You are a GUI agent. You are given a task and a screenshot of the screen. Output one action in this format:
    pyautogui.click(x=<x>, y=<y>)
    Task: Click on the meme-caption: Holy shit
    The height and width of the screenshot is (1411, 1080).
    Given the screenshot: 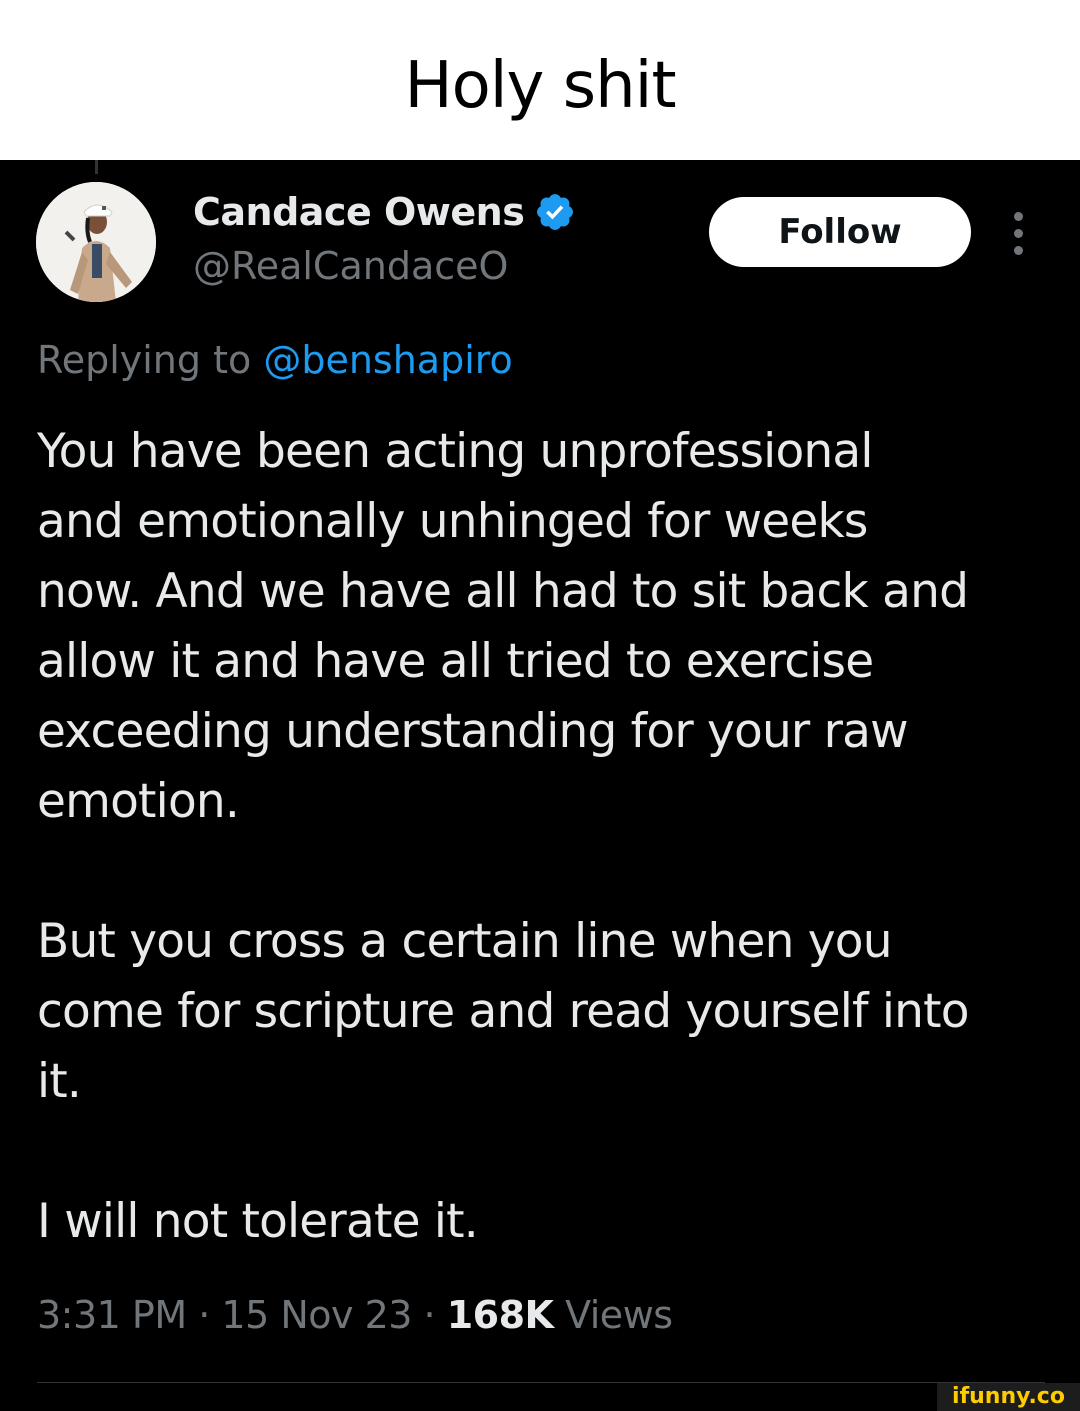 What is the action you would take?
    pyautogui.click(x=540, y=80)
    